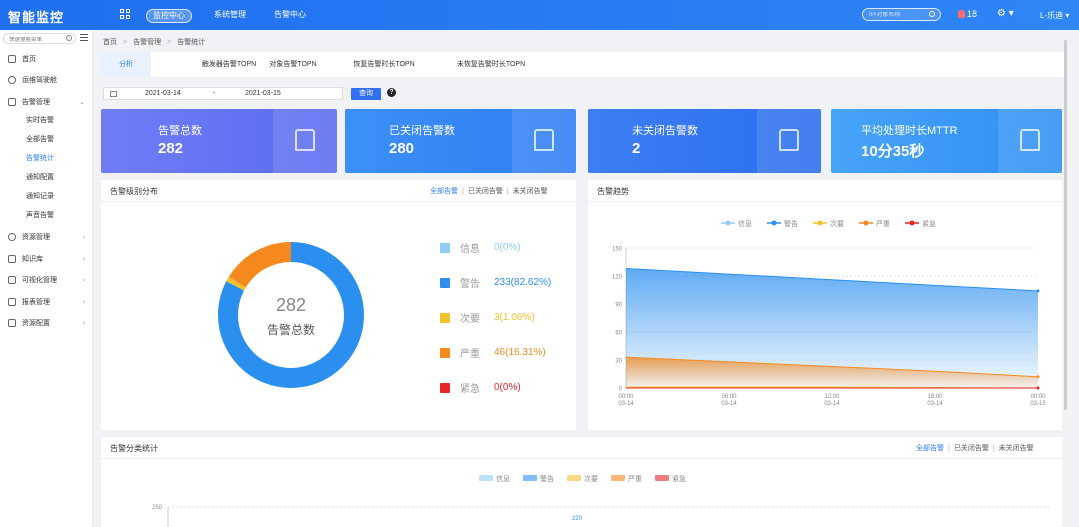  What do you see at coordinates (40, 120) in the screenshot?
I see `sidebar-sub-realtime: 实时告警` at bounding box center [40, 120].